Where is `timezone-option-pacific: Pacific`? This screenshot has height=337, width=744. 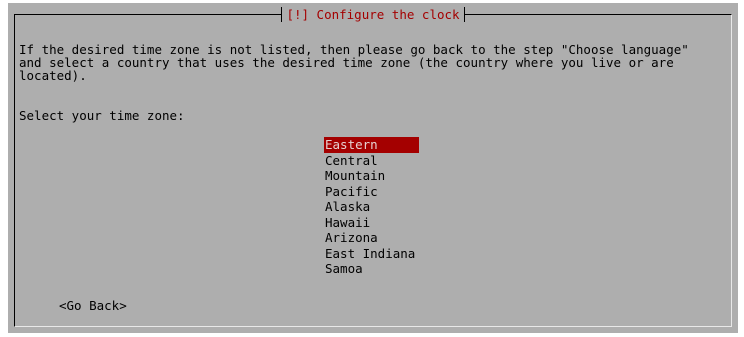
timezone-option-pacific: Pacific is located at coordinates (371, 192).